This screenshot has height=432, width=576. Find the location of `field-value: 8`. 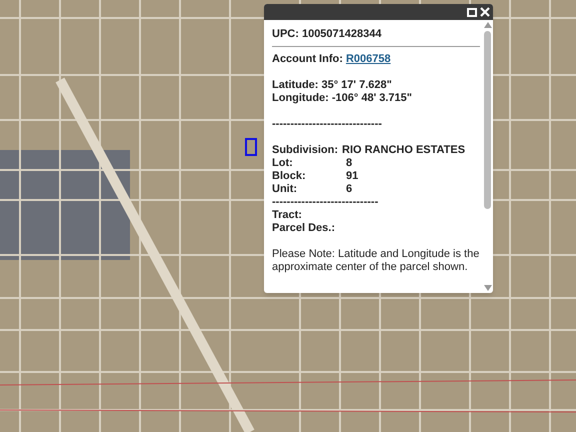

field-value: 8 is located at coordinates (349, 163).